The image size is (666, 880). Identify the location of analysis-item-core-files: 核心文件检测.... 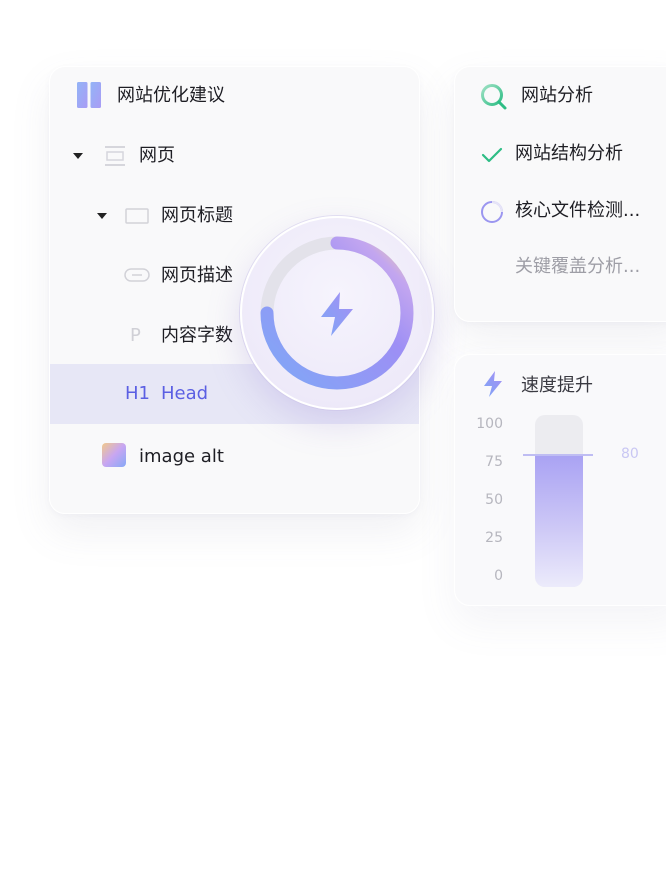
(560, 212).